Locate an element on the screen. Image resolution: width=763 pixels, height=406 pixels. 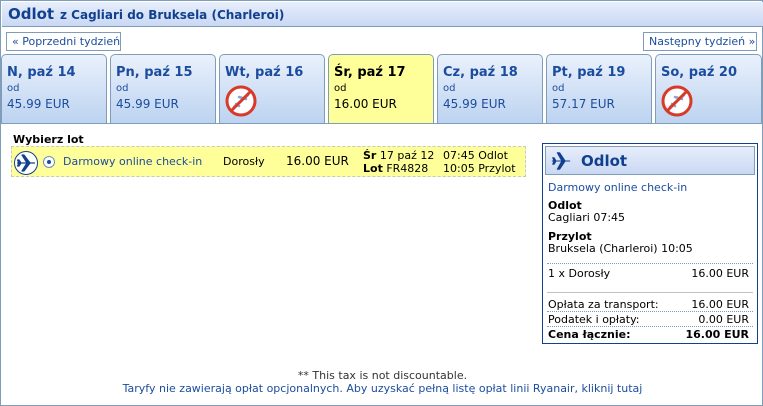
day-tab-mon-15: Pn, paź 15 od 45.99 EUR is located at coordinates (163, 88).